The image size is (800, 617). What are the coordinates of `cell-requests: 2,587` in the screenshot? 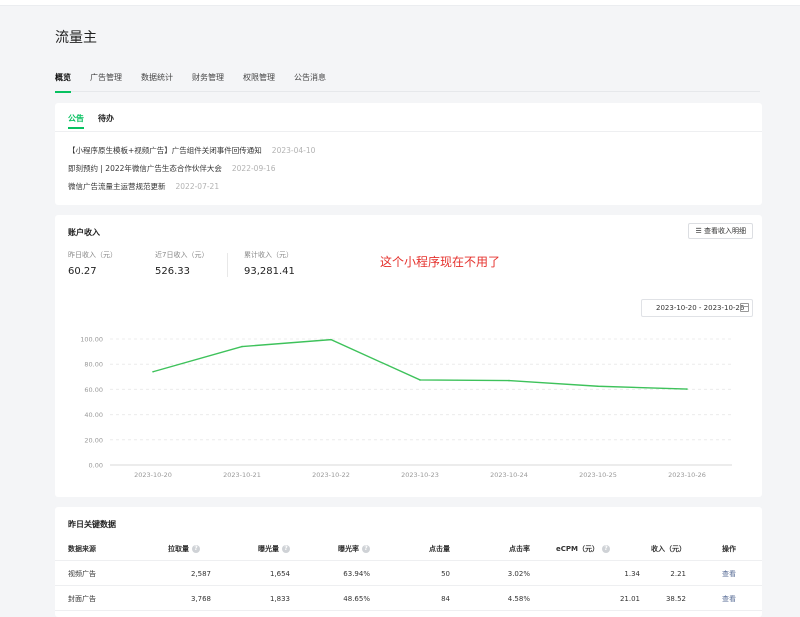 It's located at (200, 574).